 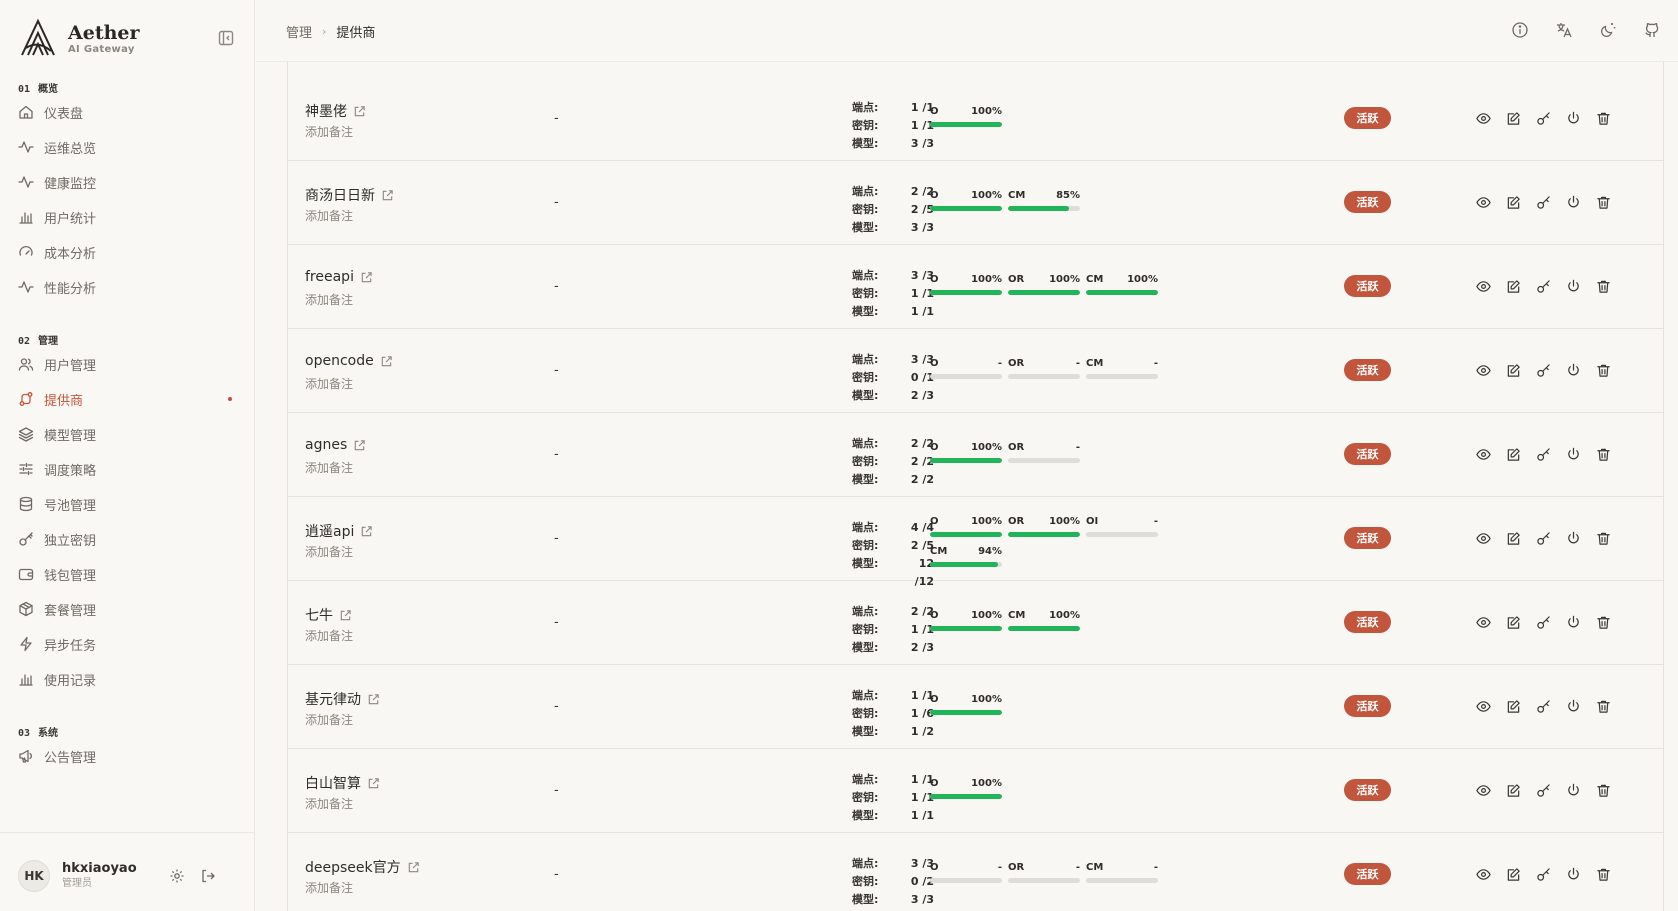 I want to click on provider-name: 白山智算, so click(x=342, y=783).